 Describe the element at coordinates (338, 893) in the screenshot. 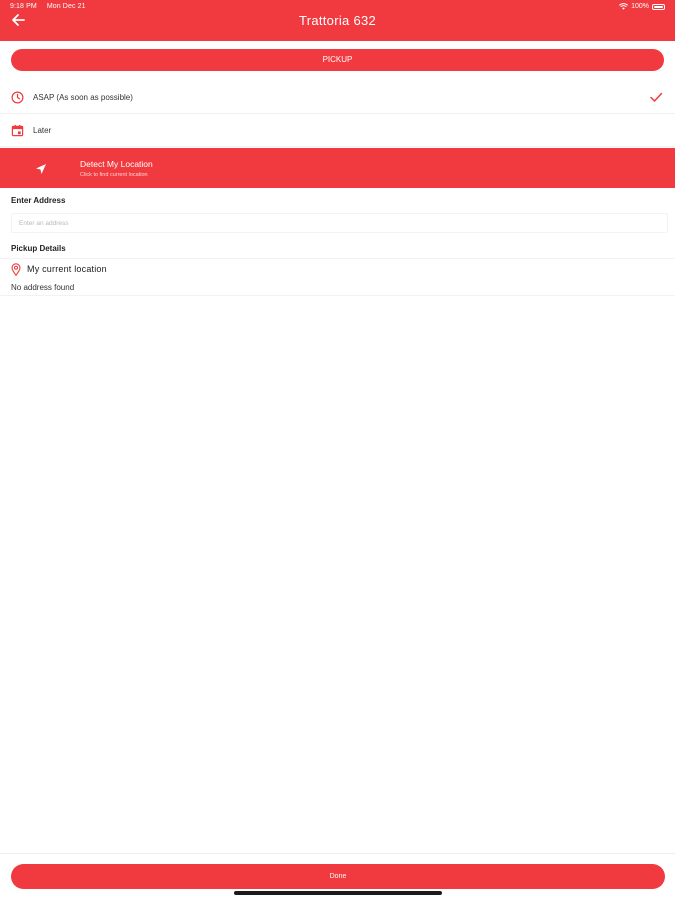

I see `home-indicator` at that location.